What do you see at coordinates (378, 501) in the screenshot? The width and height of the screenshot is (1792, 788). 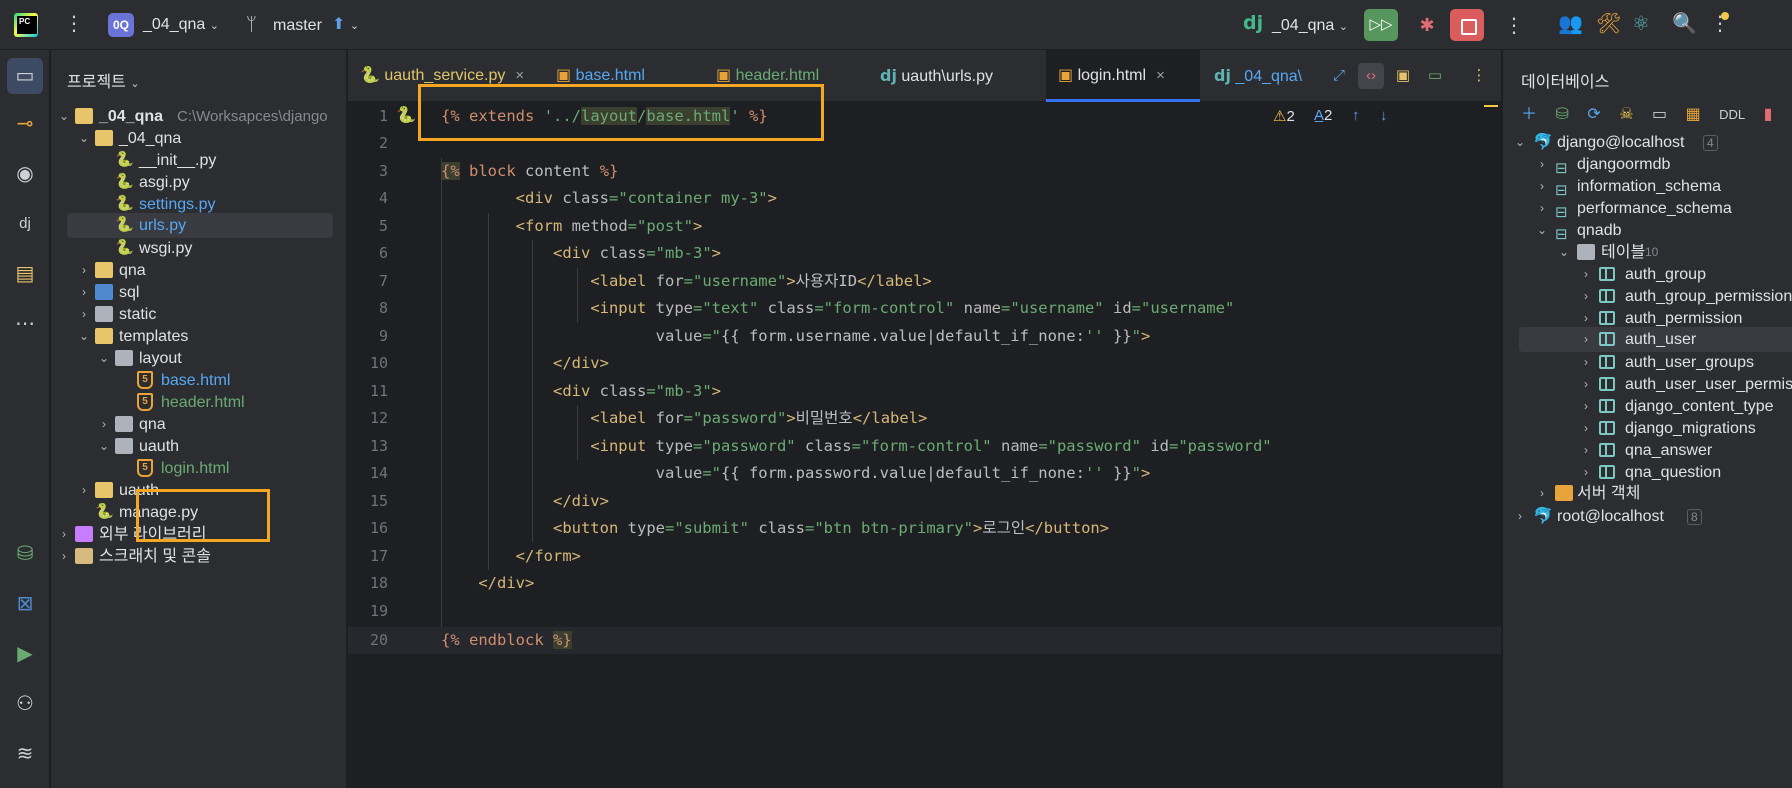 I see `line-number: 15` at bounding box center [378, 501].